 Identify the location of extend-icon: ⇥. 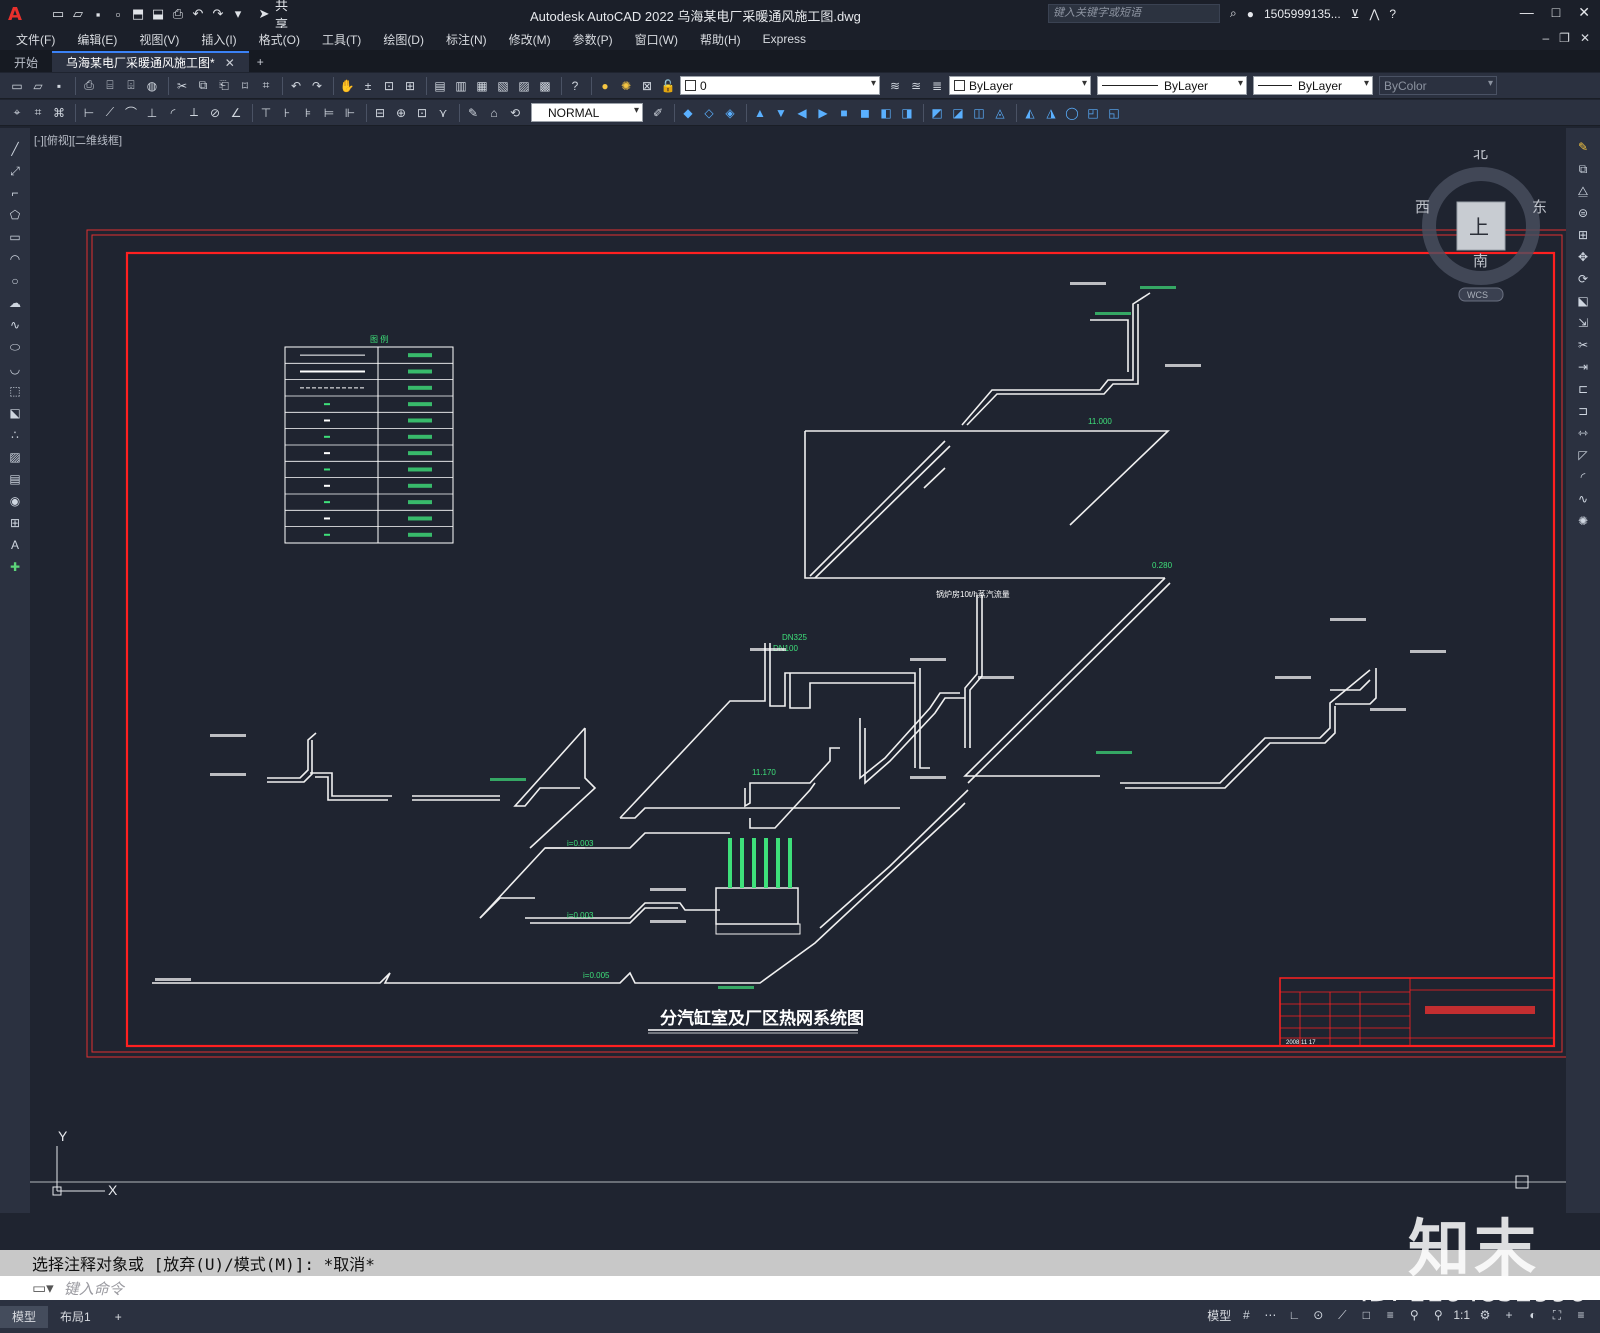
(1583, 367).